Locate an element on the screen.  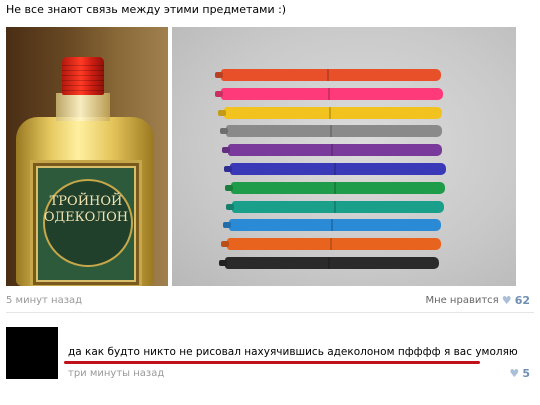
comment-time: три минуты назад is located at coordinates (116, 373).